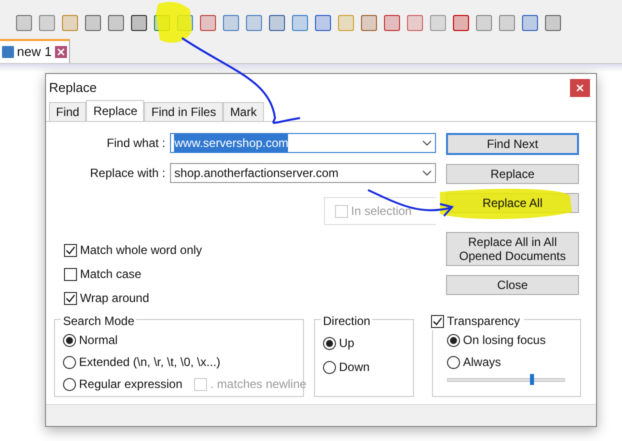 The height and width of the screenshot is (441, 622). I want to click on field-label: Replace with :, so click(127, 173).